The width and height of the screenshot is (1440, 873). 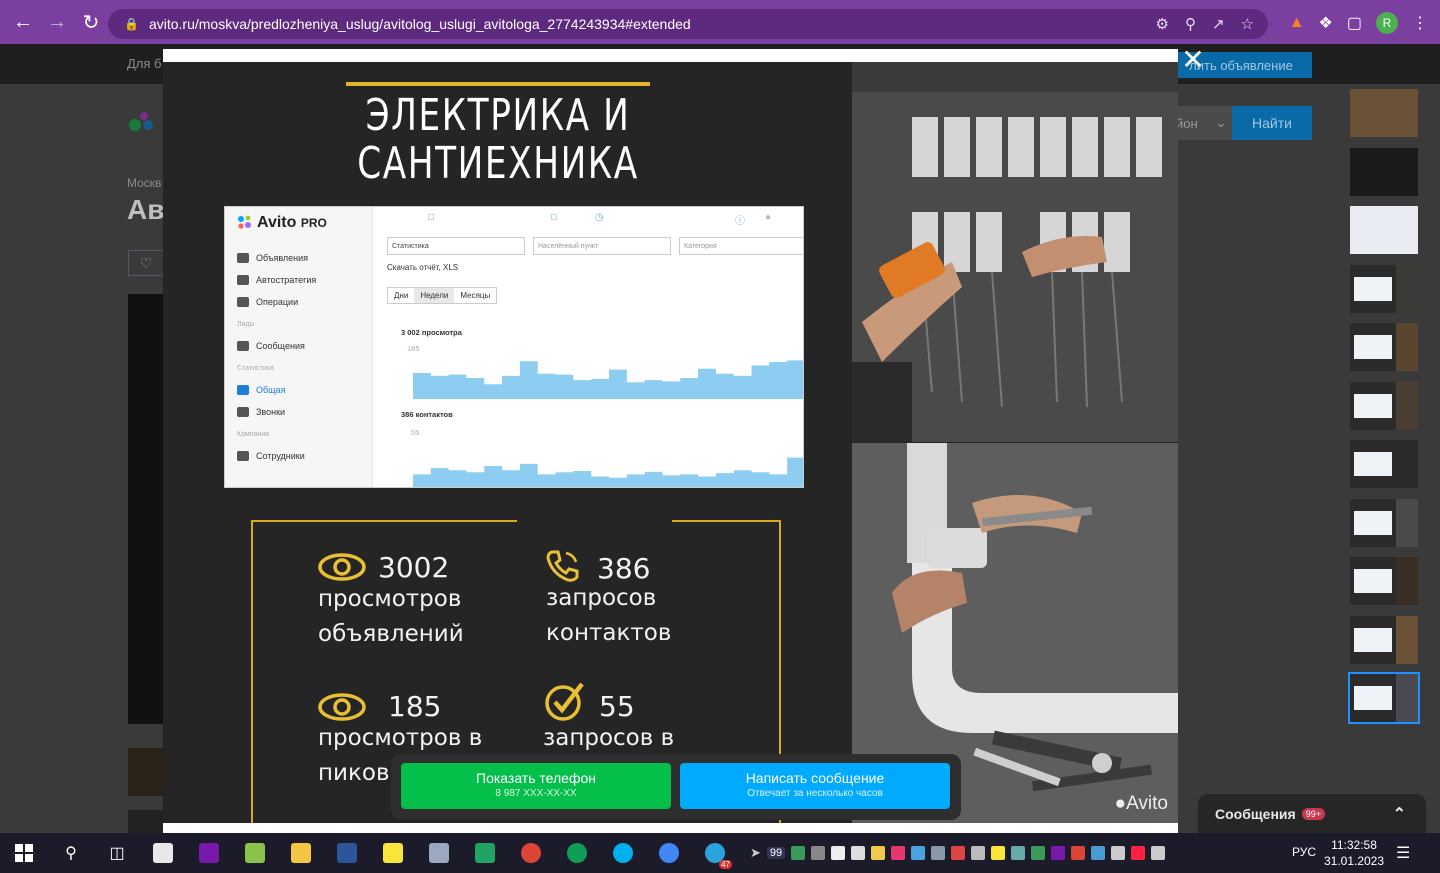 I want to click on word-icon, so click(x=347, y=853).